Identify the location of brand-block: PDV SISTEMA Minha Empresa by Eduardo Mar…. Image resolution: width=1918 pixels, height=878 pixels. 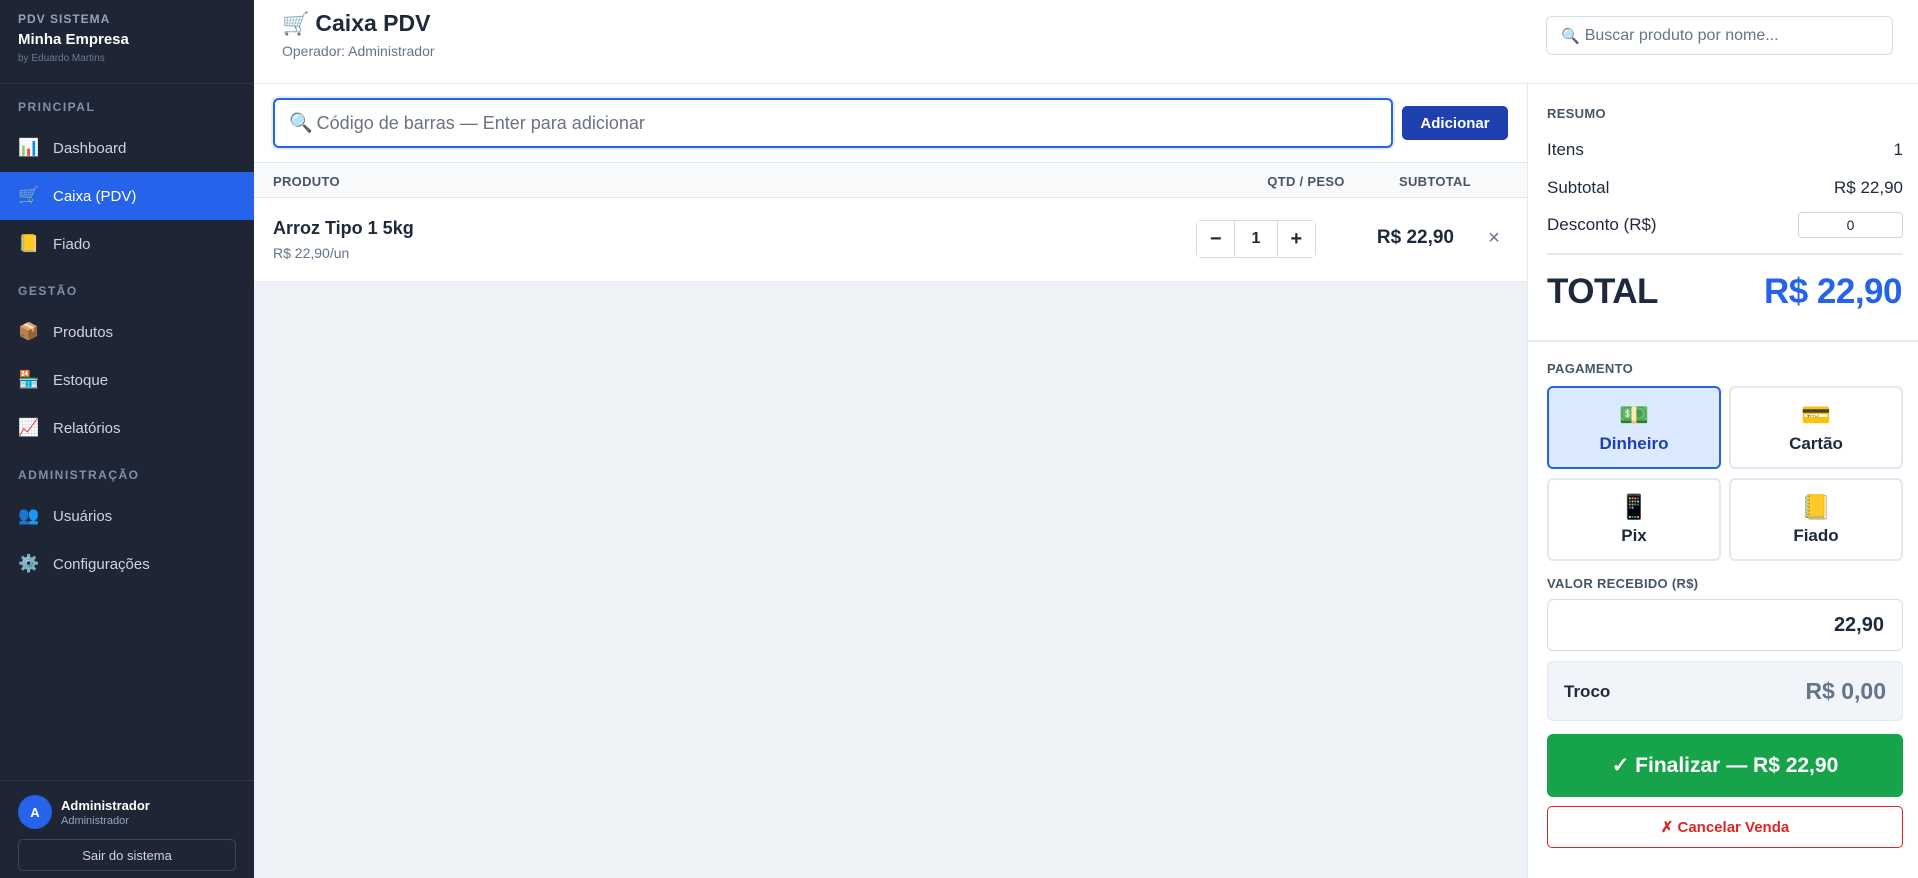
(127, 42).